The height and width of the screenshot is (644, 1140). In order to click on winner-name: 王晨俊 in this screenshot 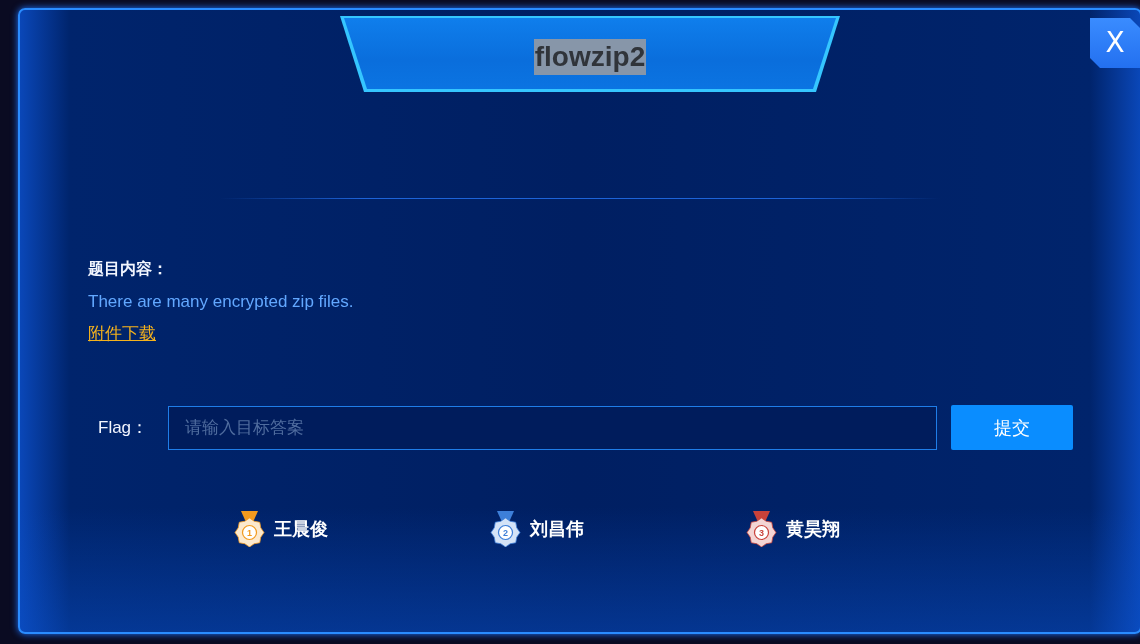, I will do `click(301, 529)`.